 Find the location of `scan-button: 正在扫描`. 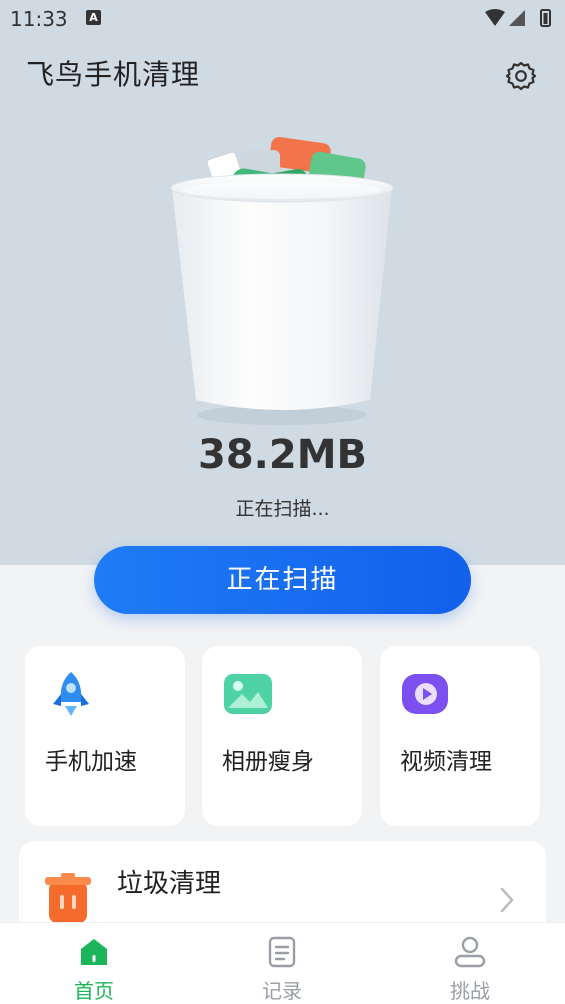

scan-button: 正在扫描 is located at coordinates (282, 580).